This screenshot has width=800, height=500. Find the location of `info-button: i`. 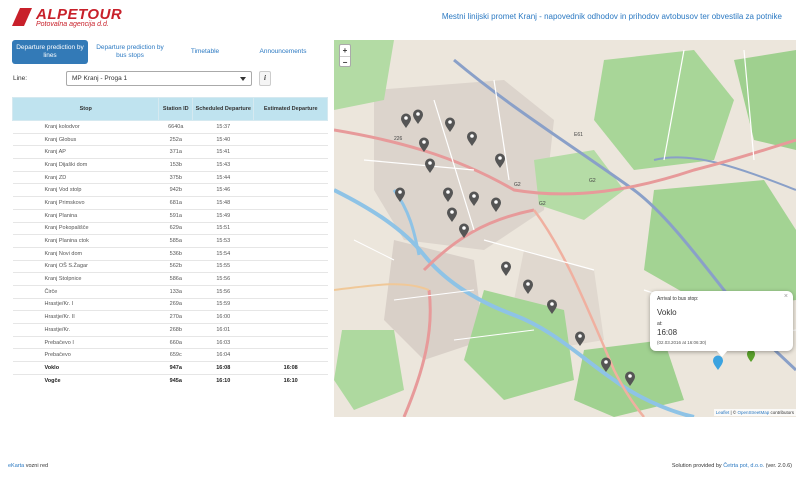

info-button: i is located at coordinates (265, 78).